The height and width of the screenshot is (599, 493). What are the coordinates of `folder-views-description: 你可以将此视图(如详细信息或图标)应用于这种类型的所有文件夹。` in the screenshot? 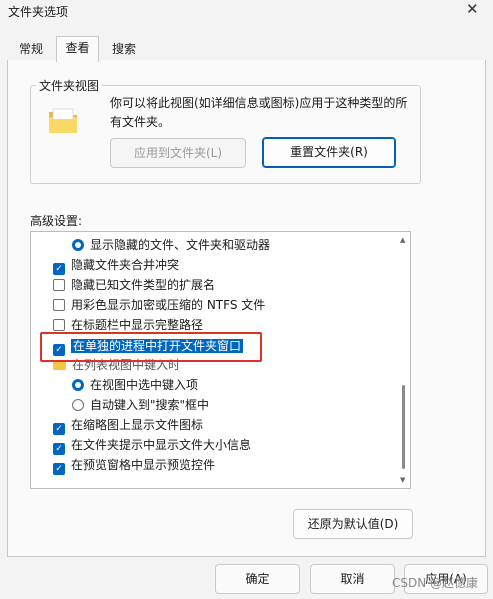 It's located at (259, 112).